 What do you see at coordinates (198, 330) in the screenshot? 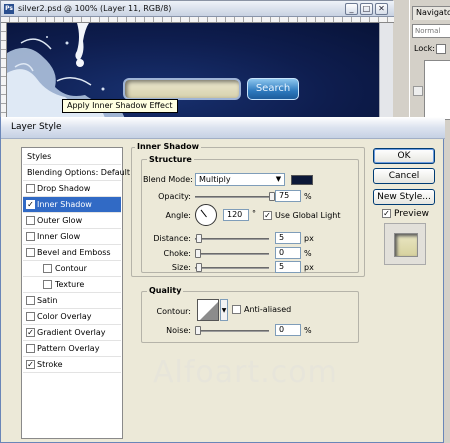
I see `noise-slider-thumb` at bounding box center [198, 330].